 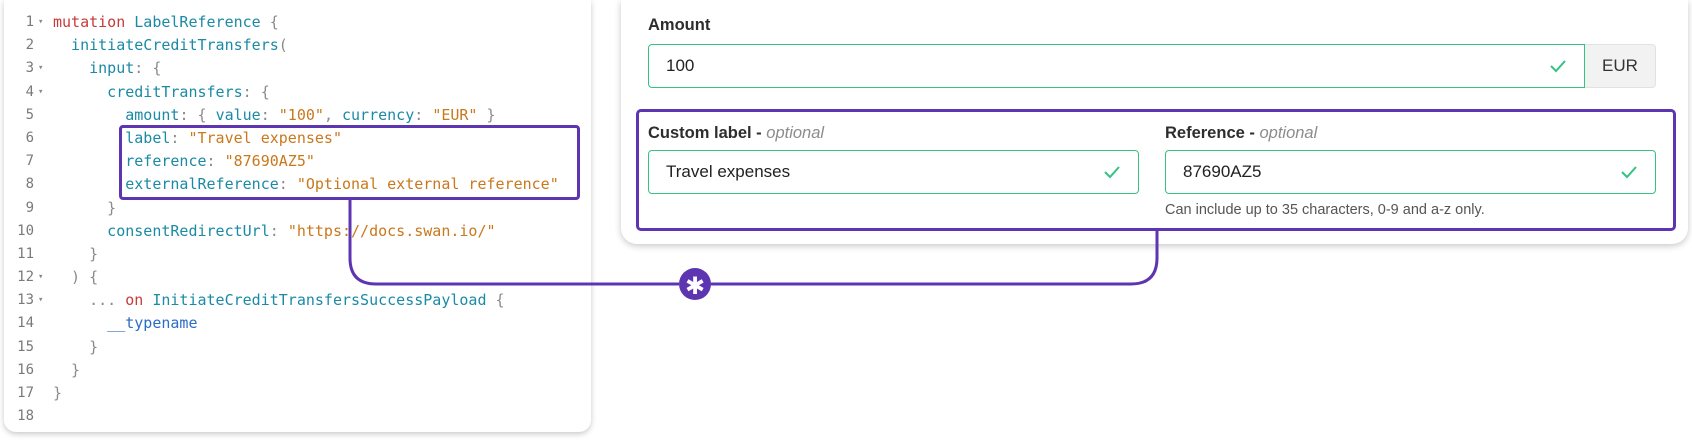 I want to click on asterisk-icon: ✱, so click(x=695, y=284).